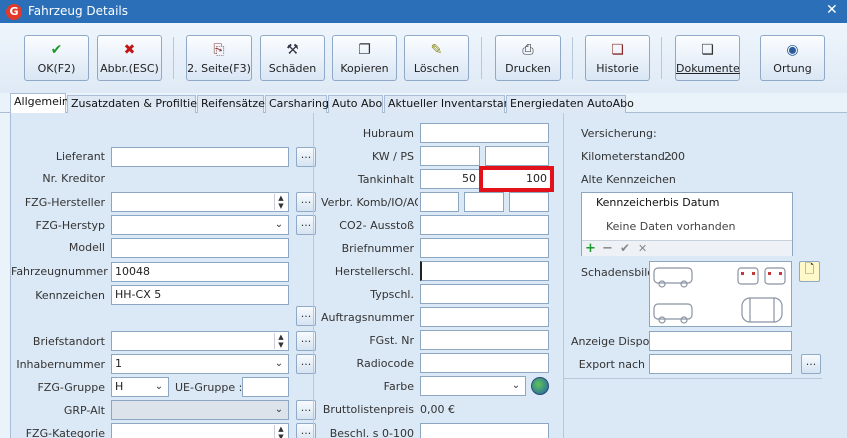 The image size is (847, 438). Describe the element at coordinates (484, 317) in the screenshot. I see `auftragsnummer-field` at that location.